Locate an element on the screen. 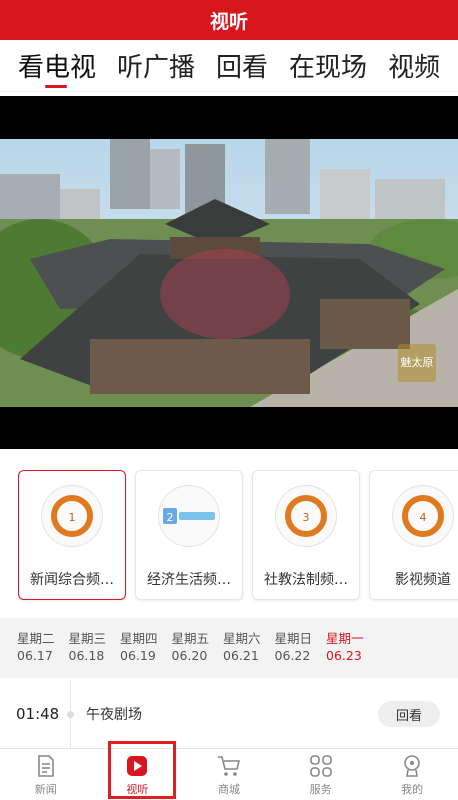 This screenshot has width=458, height=800. program-time: 01:48 is located at coordinates (38, 714).